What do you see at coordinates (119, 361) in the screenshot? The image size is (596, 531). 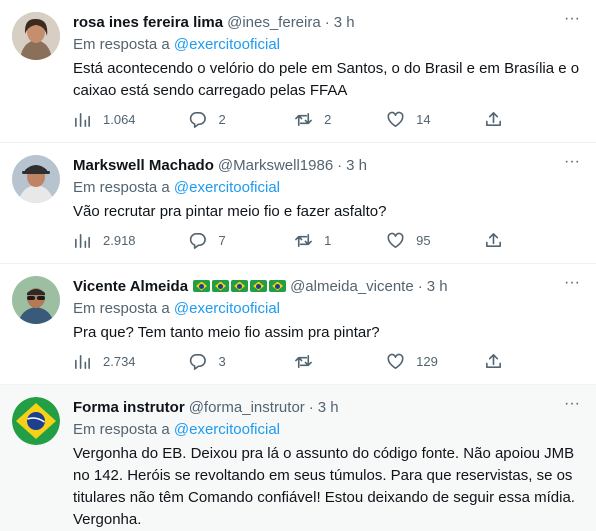 I see `views-count: 2.734` at bounding box center [119, 361].